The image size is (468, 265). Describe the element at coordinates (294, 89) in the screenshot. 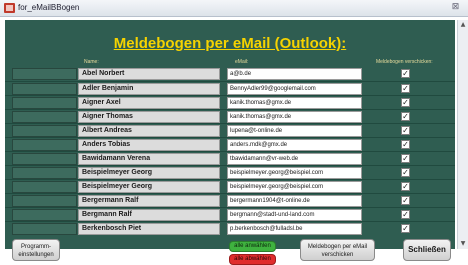

I see `email-field: BennyAdler99@googlemail.com` at that location.